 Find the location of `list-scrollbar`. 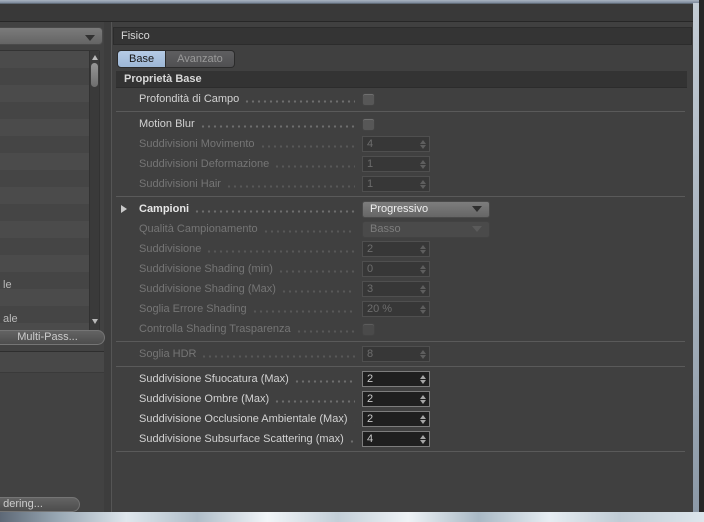

list-scrollbar is located at coordinates (94, 190).